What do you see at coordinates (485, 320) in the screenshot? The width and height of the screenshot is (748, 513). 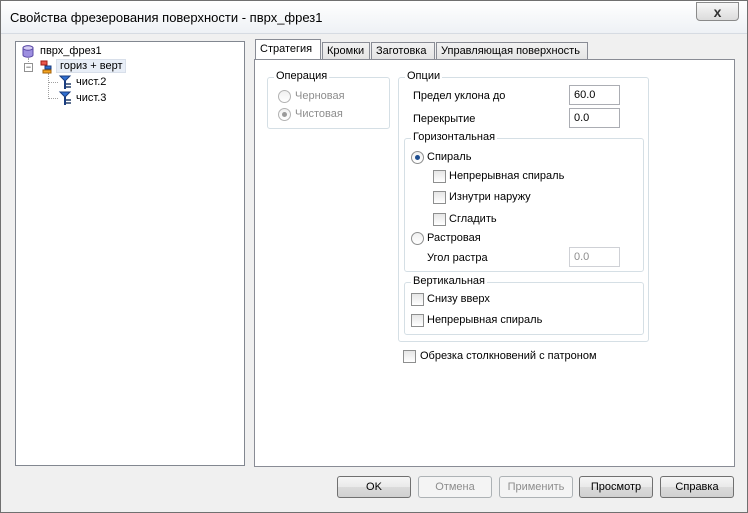 I see `vertical-continuous-spiral-label: Непрерывная спираль` at bounding box center [485, 320].